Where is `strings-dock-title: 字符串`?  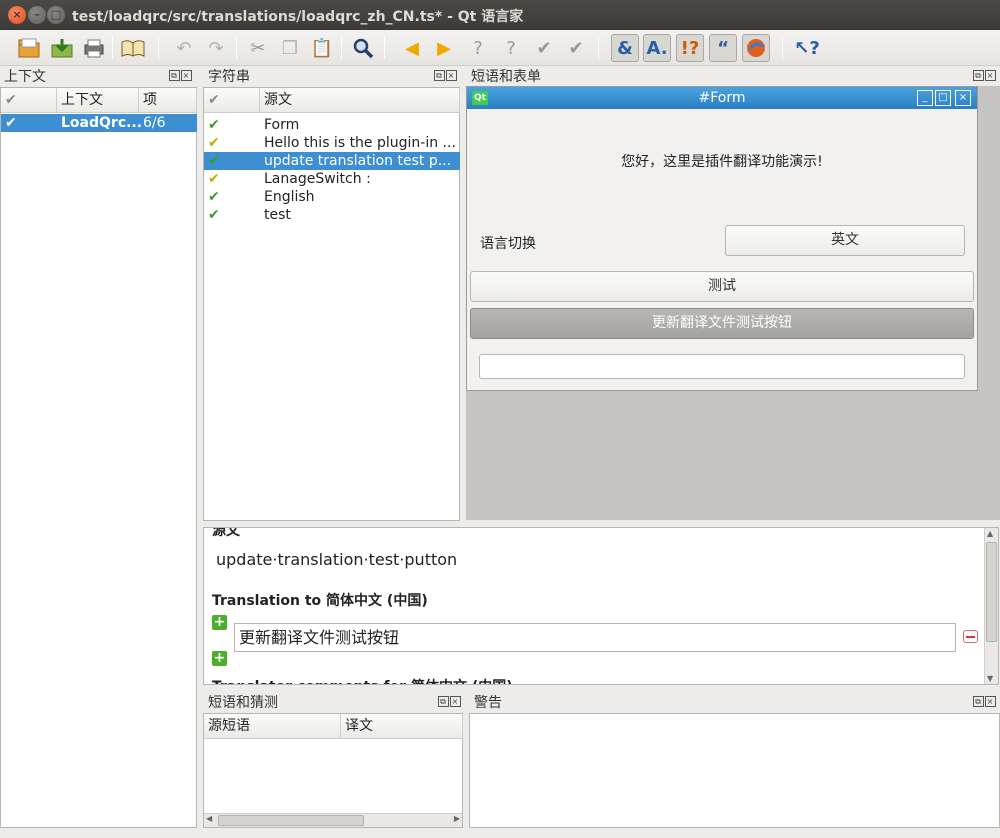
strings-dock-title: 字符串 is located at coordinates (229, 77).